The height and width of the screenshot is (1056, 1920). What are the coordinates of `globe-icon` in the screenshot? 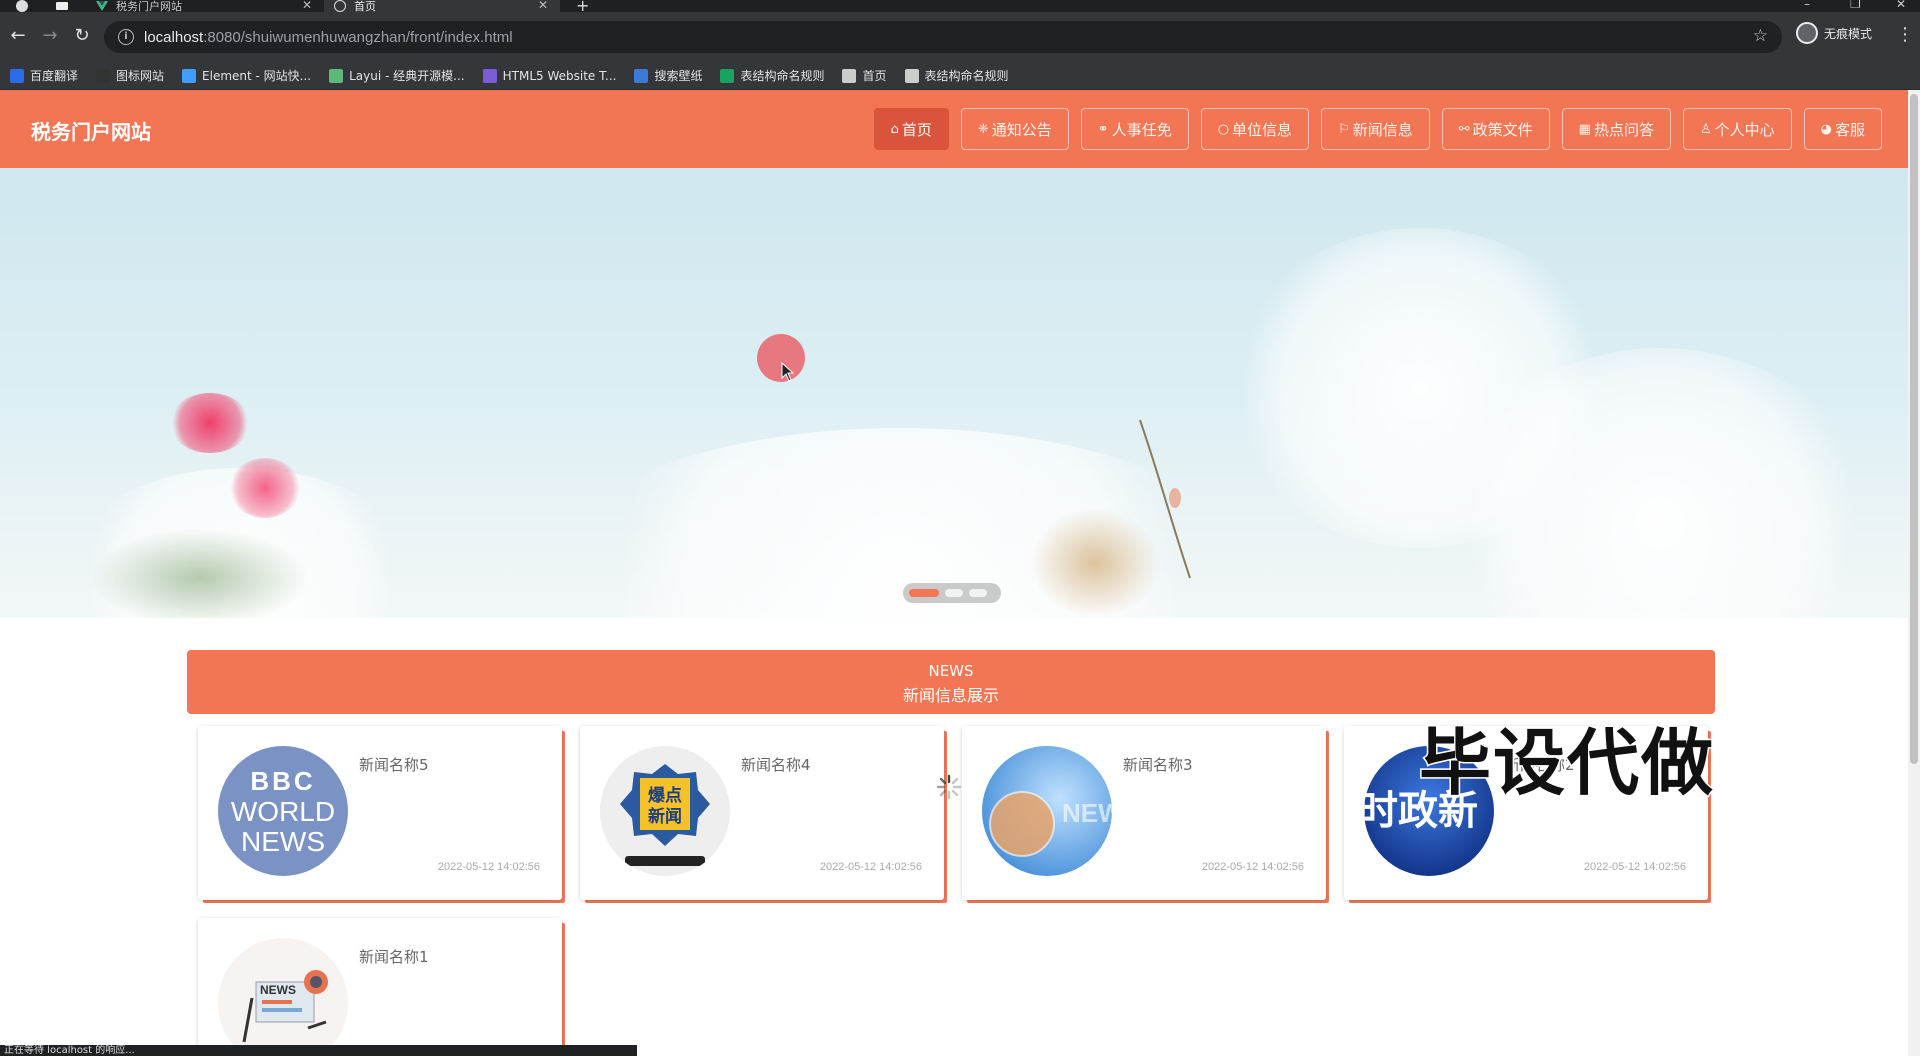 It's located at (340, 6).